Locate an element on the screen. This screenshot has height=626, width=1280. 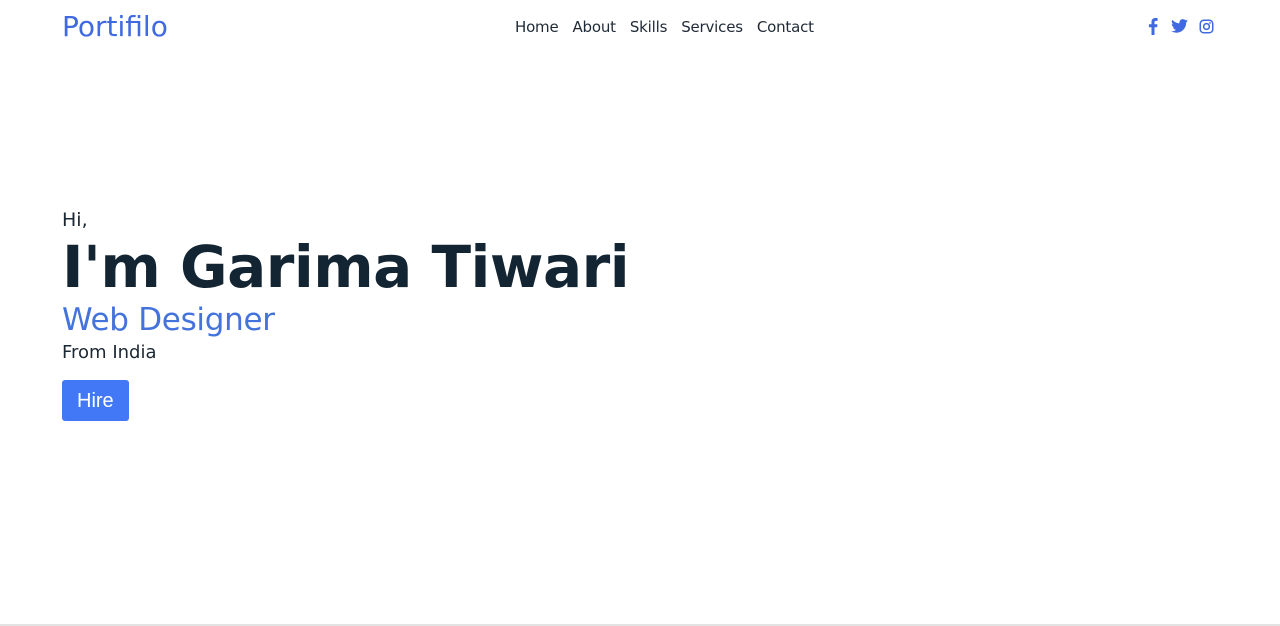
twitter-icon is located at coordinates (1179, 26).